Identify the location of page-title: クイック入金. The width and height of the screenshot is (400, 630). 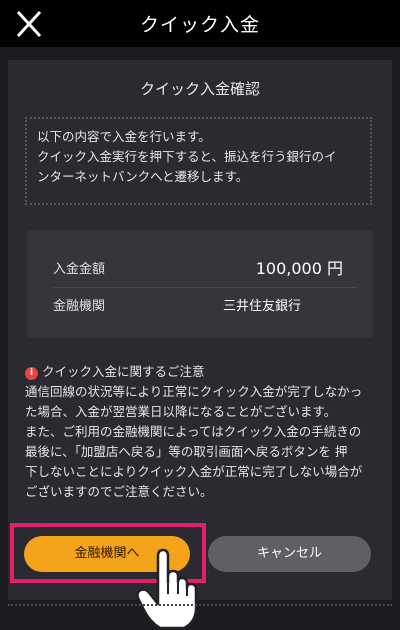
(199, 25).